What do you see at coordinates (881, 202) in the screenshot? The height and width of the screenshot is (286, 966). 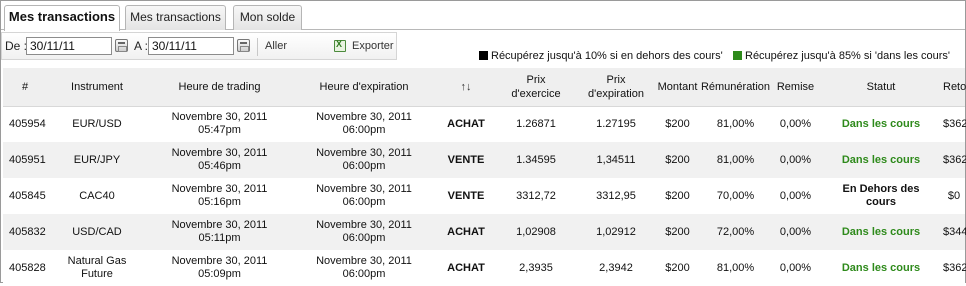 I see `status-text-cont: cours` at bounding box center [881, 202].